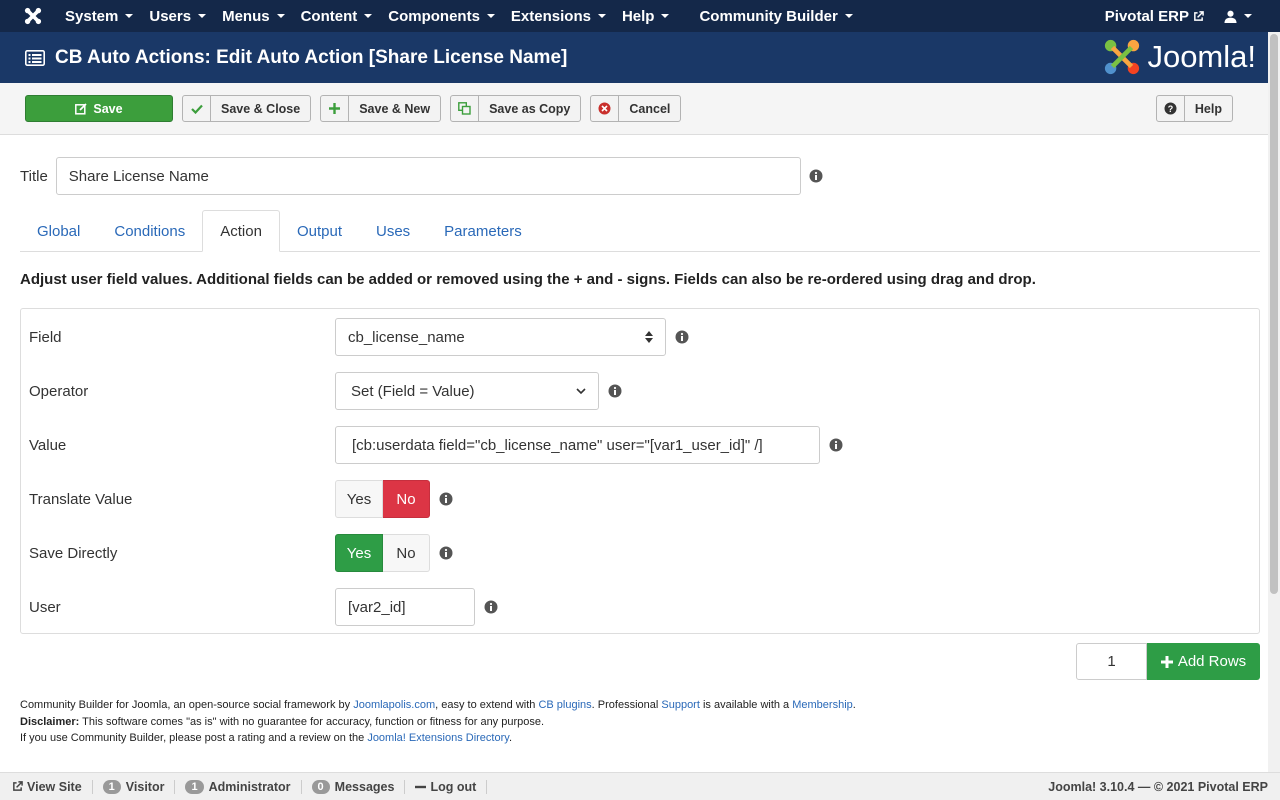  What do you see at coordinates (138, 176) in the screenshot?
I see `title-value: Share License Name` at bounding box center [138, 176].